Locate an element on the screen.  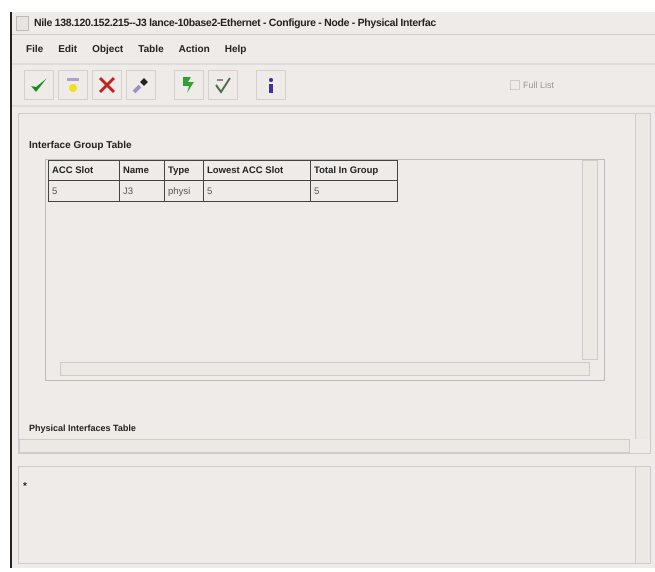
column-header: Total In Group is located at coordinates (354, 170).